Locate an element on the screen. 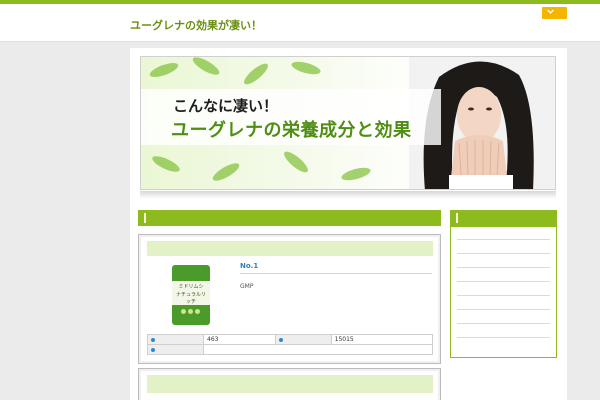  spec-value: 15015 is located at coordinates (382, 339).